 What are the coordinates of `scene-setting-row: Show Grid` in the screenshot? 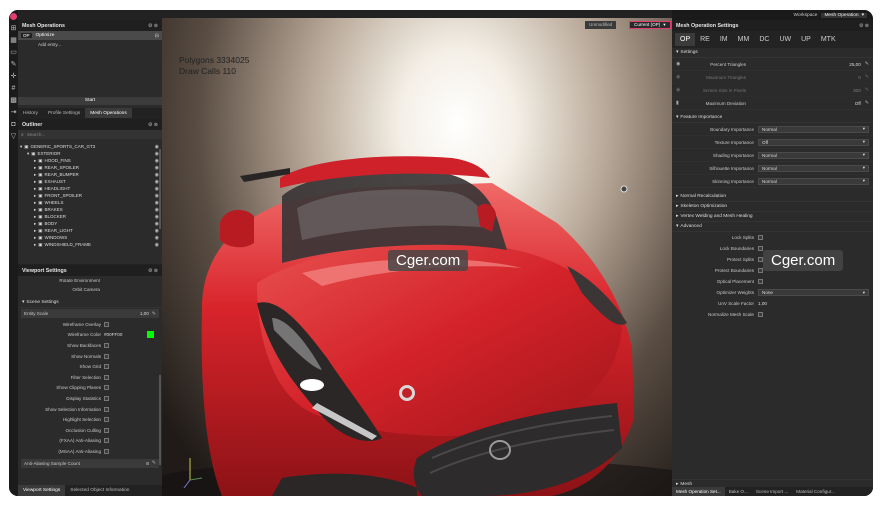 It's located at (90, 366).